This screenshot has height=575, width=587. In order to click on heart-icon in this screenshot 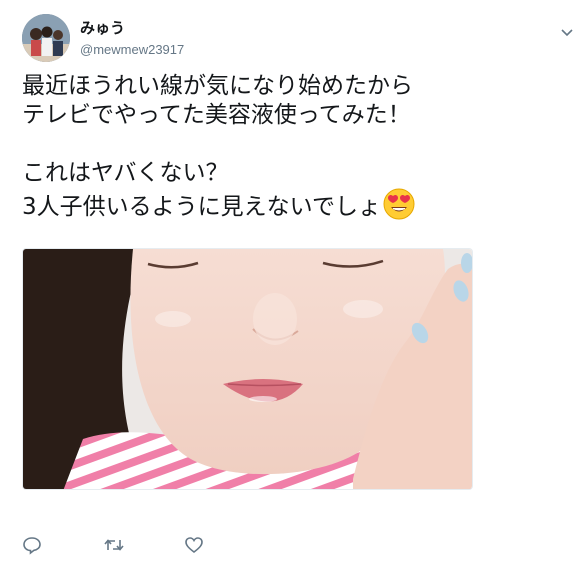, I will do `click(195, 545)`.